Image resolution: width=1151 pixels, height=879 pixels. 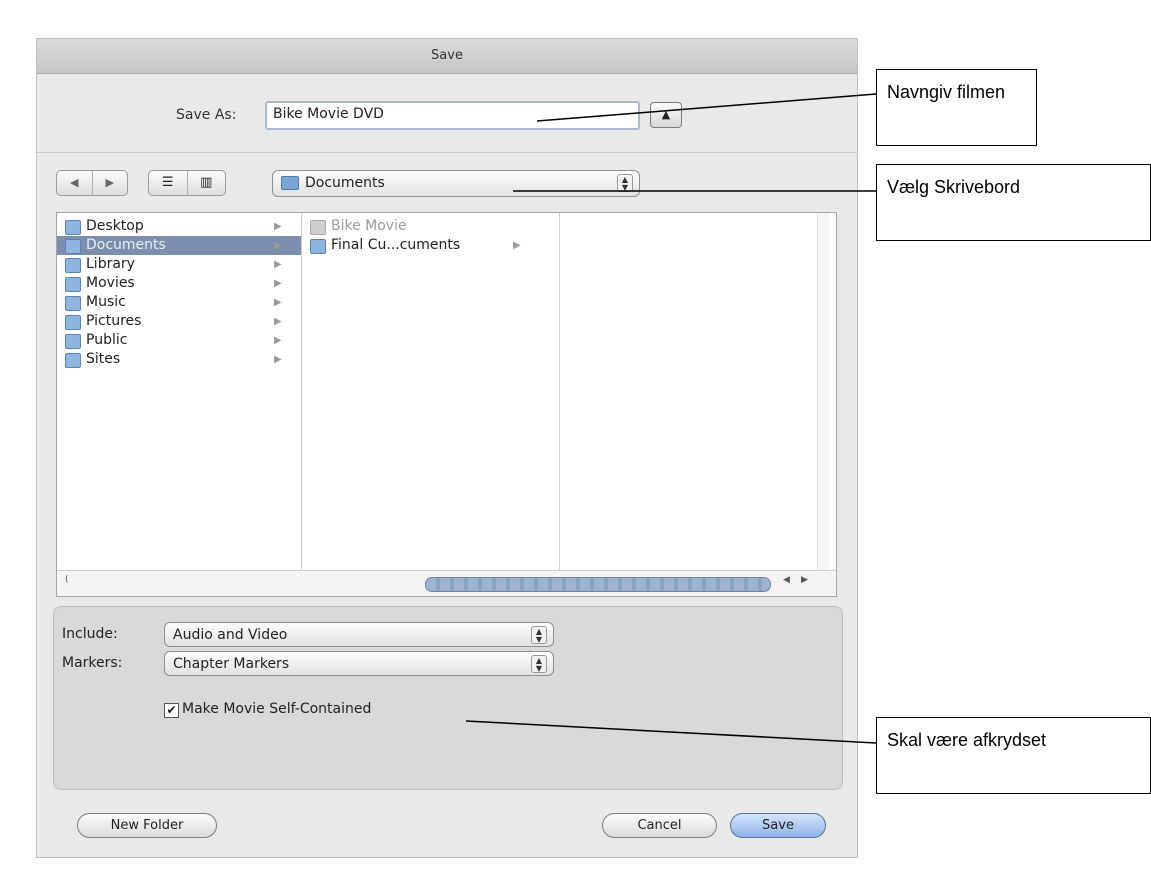 What do you see at coordinates (1013, 755) in the screenshot?
I see `callout-must-be-checked: Skal være afkrydset` at bounding box center [1013, 755].